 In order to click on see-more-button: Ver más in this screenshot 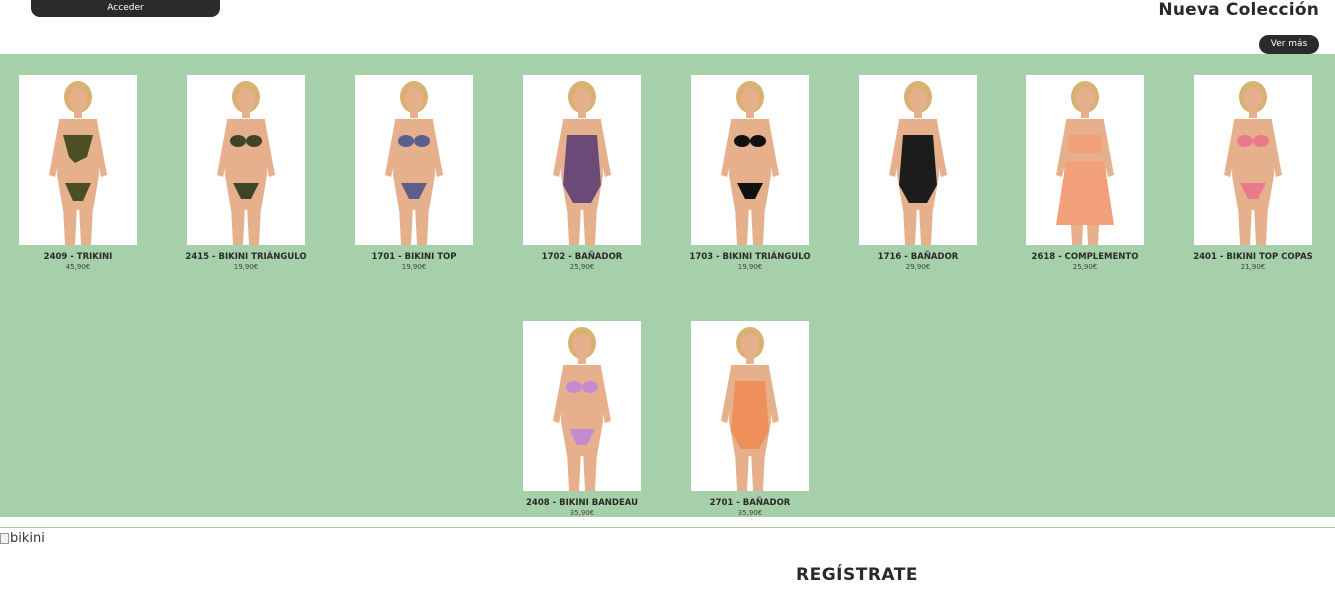, I will do `click(1289, 44)`.